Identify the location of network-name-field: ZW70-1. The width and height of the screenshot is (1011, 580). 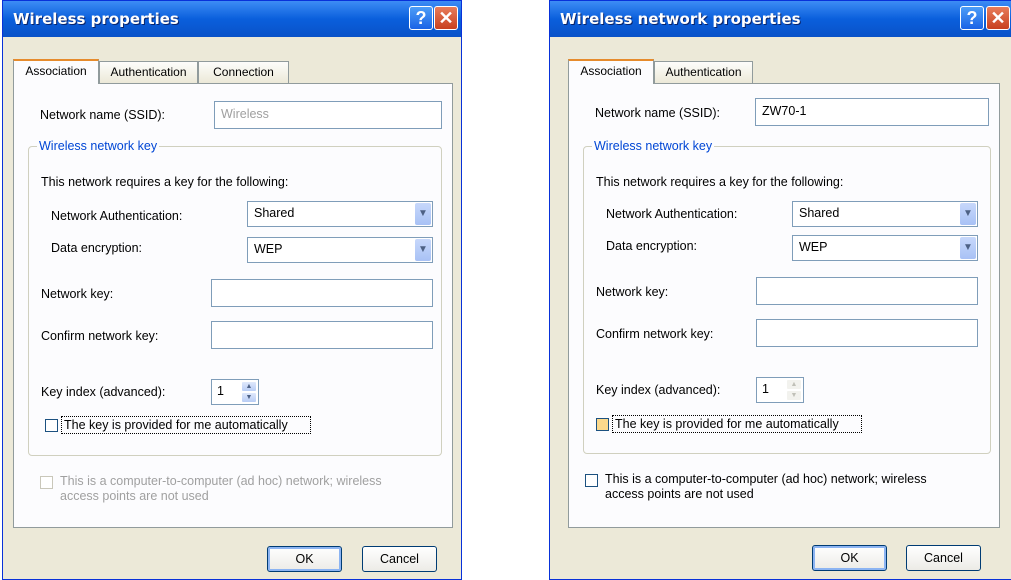
(872, 112).